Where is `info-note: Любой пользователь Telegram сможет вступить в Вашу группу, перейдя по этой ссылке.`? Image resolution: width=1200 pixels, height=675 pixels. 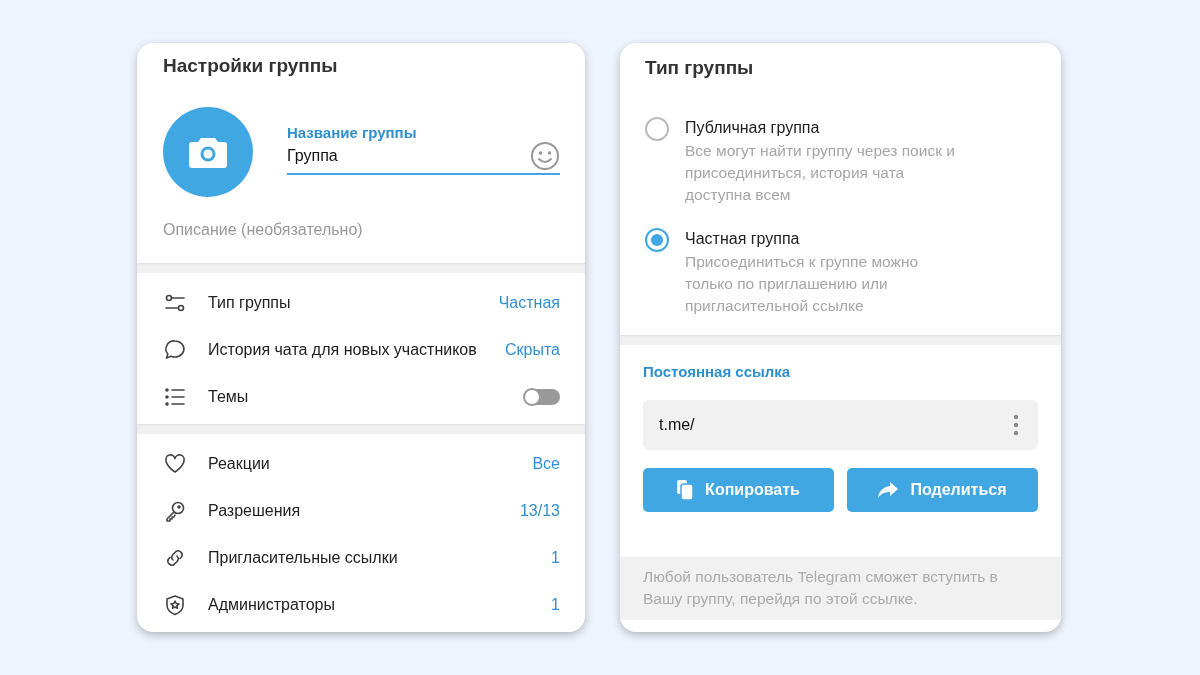 info-note: Любой пользователь Telegram сможет вступить в Вашу группу, перейдя по этой ссылке. is located at coordinates (840, 588).